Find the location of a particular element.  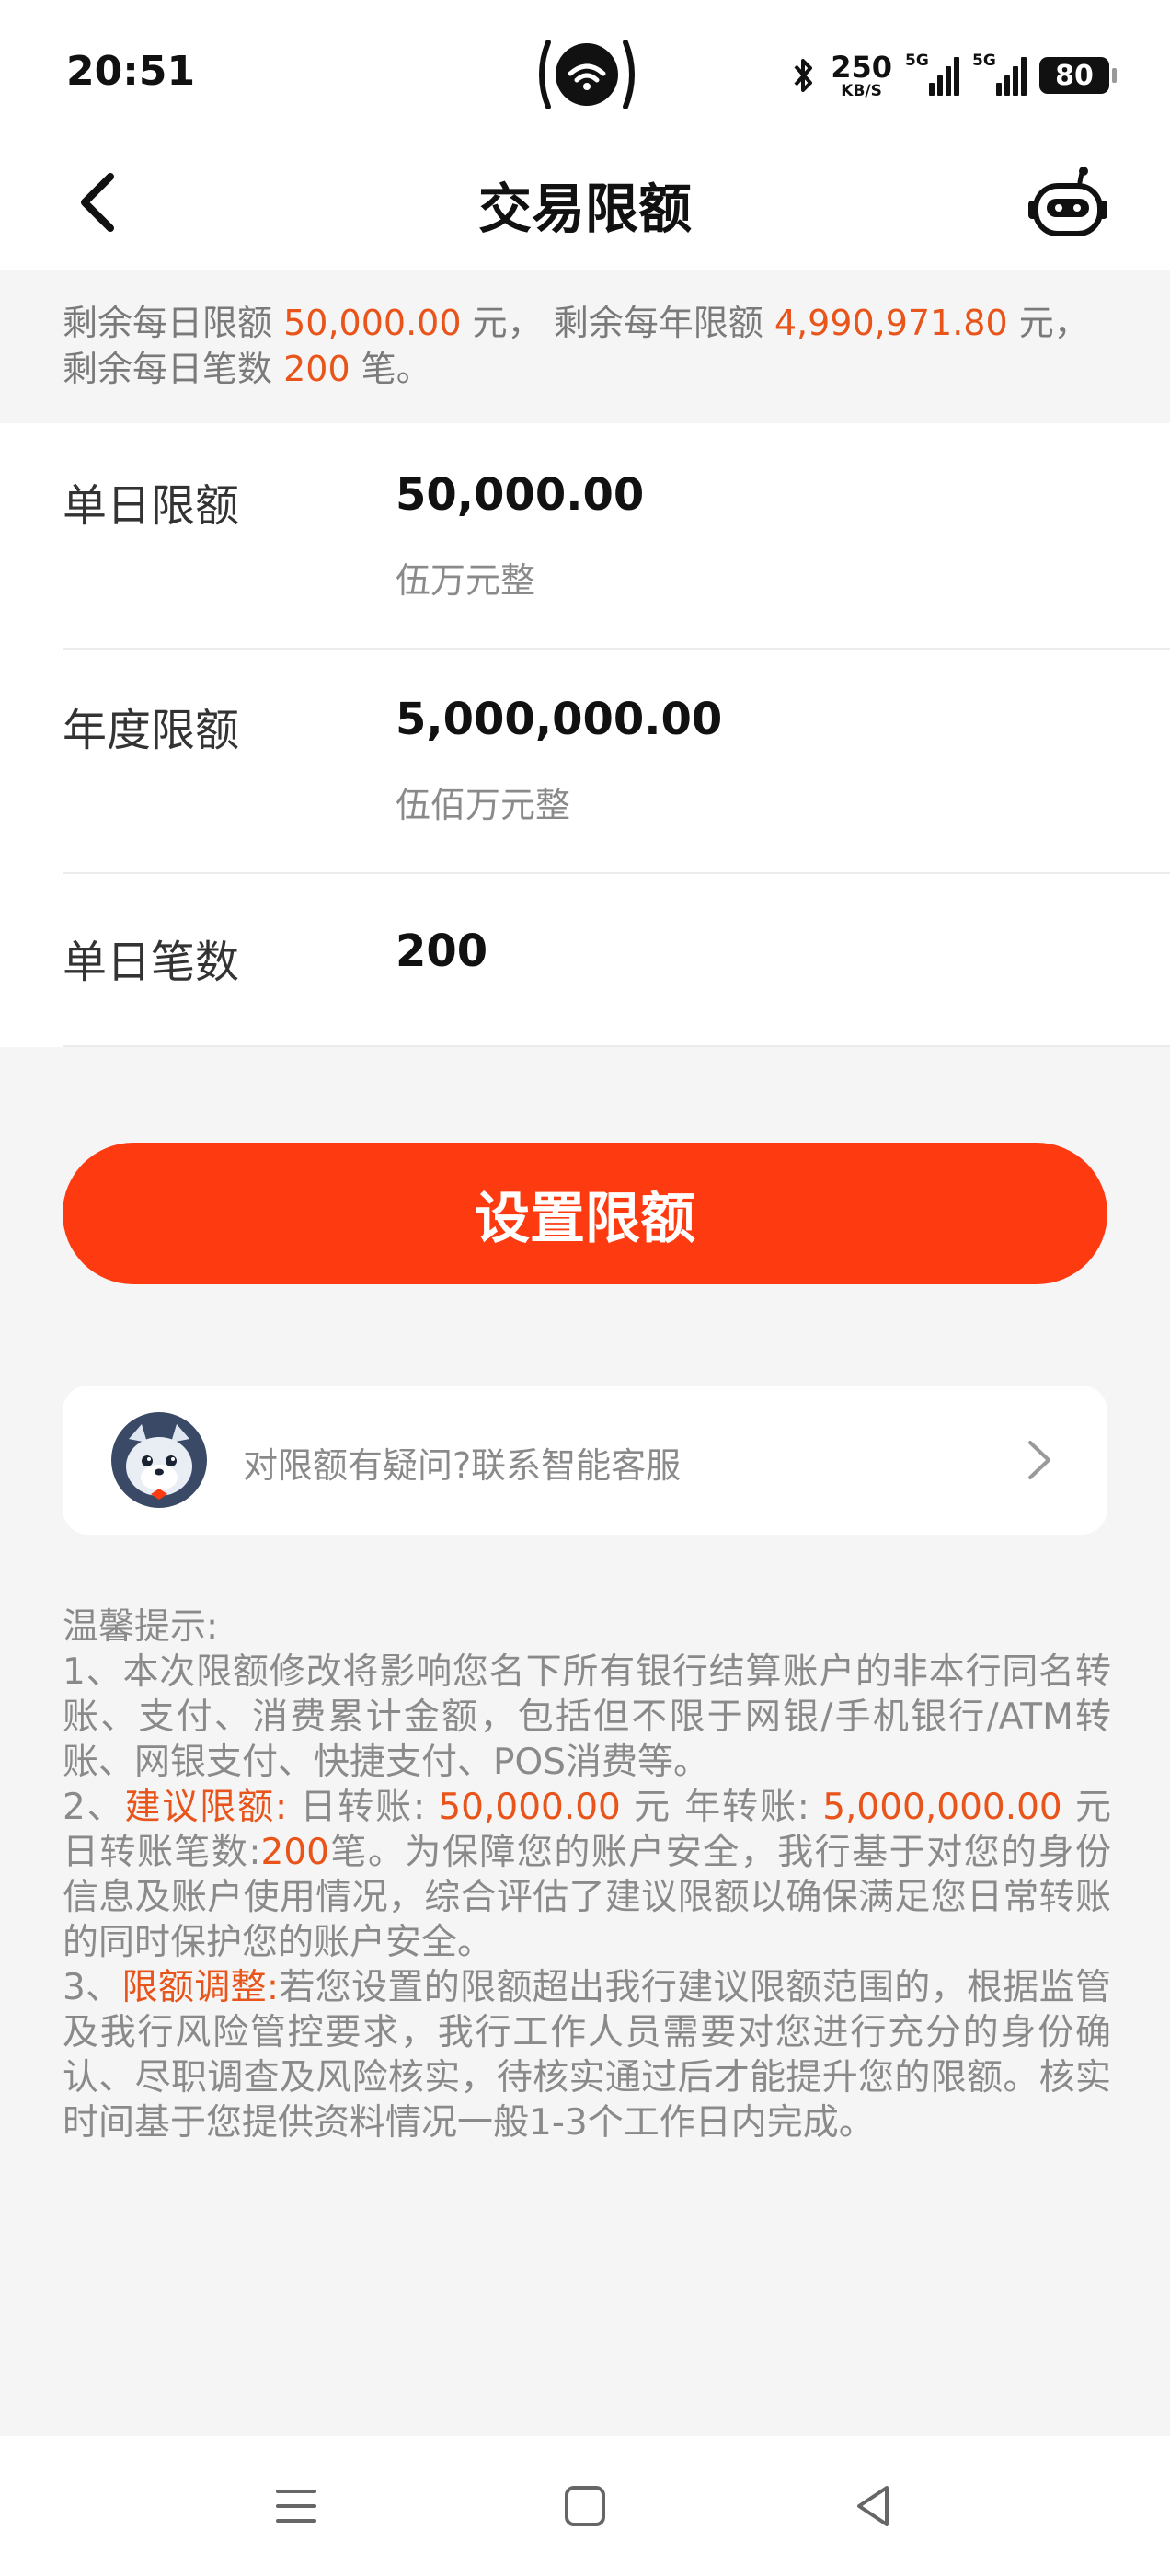

home-icon is located at coordinates (585, 2506).